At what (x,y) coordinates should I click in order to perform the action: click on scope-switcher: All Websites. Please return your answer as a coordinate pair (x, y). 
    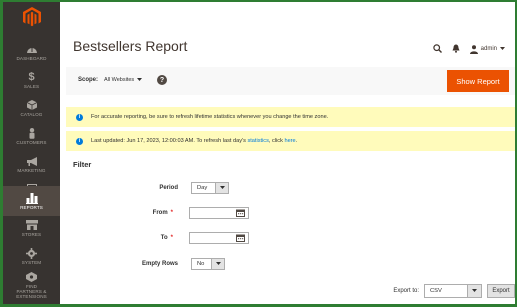
    Looking at the image, I should click on (123, 80).